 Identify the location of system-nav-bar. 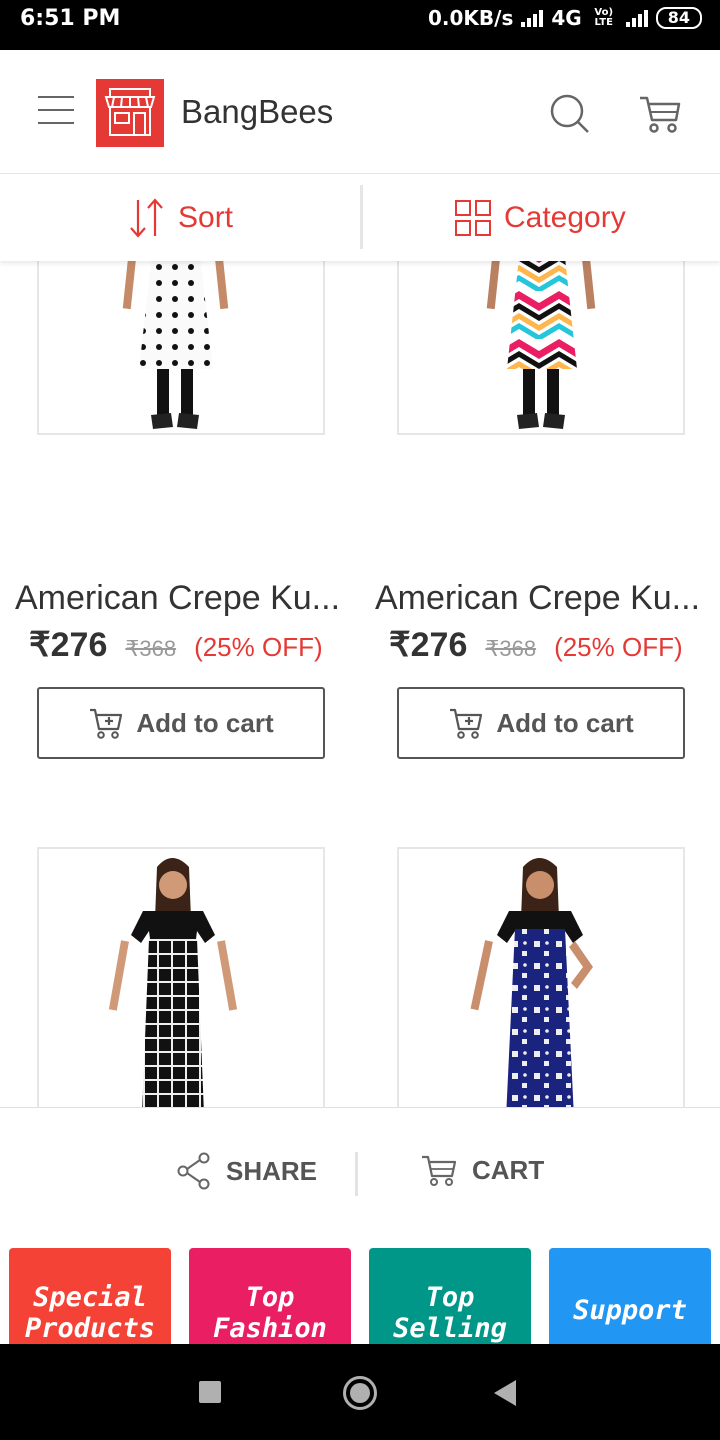
(360, 1392).